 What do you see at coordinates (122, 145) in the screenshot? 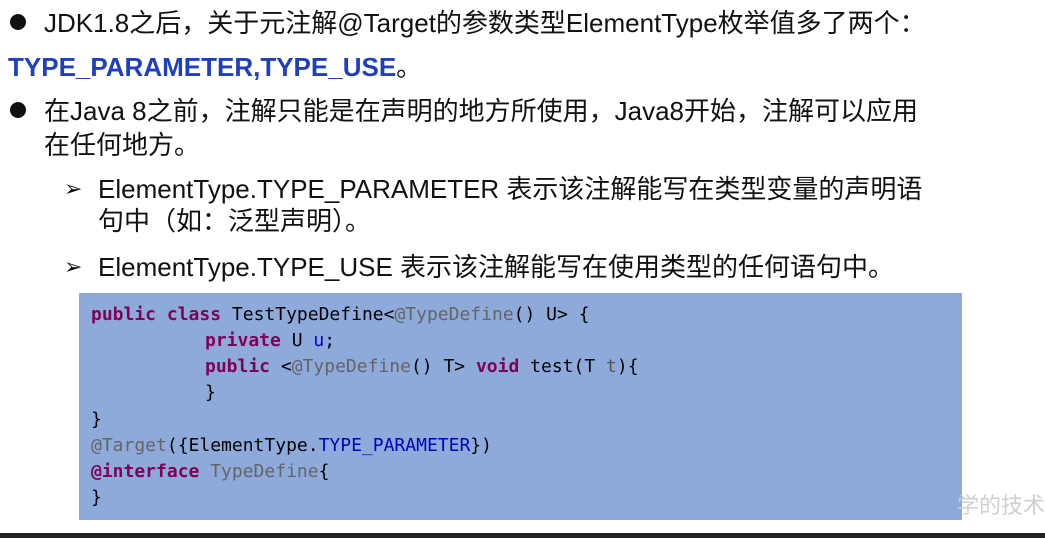
I see `bullet-2-line-2: 在任何地方。` at bounding box center [122, 145].